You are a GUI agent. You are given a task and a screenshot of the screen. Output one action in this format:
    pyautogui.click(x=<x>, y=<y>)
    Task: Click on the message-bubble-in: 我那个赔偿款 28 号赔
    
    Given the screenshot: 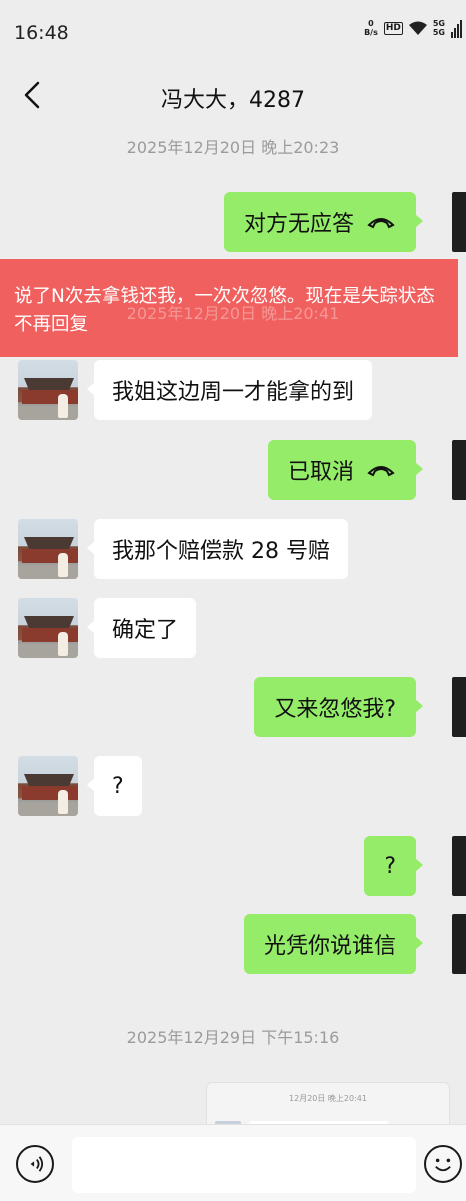 What is the action you would take?
    pyautogui.click(x=217, y=549)
    